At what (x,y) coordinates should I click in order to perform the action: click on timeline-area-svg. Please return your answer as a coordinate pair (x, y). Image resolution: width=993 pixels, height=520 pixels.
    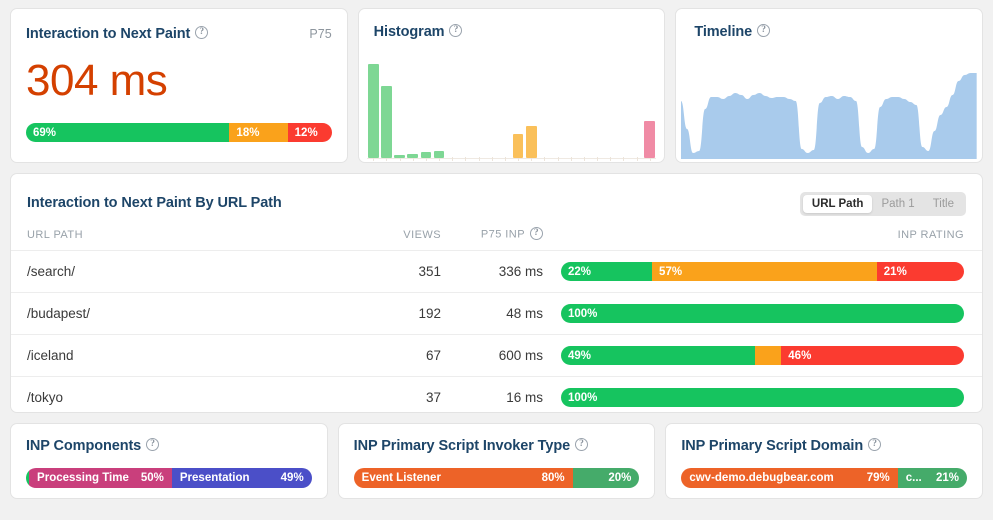
    Looking at the image, I should click on (829, 116).